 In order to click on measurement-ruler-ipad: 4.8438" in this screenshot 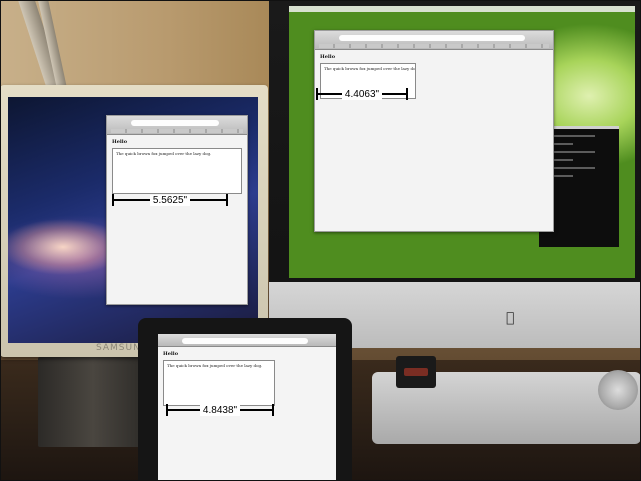, I will do `click(220, 410)`.